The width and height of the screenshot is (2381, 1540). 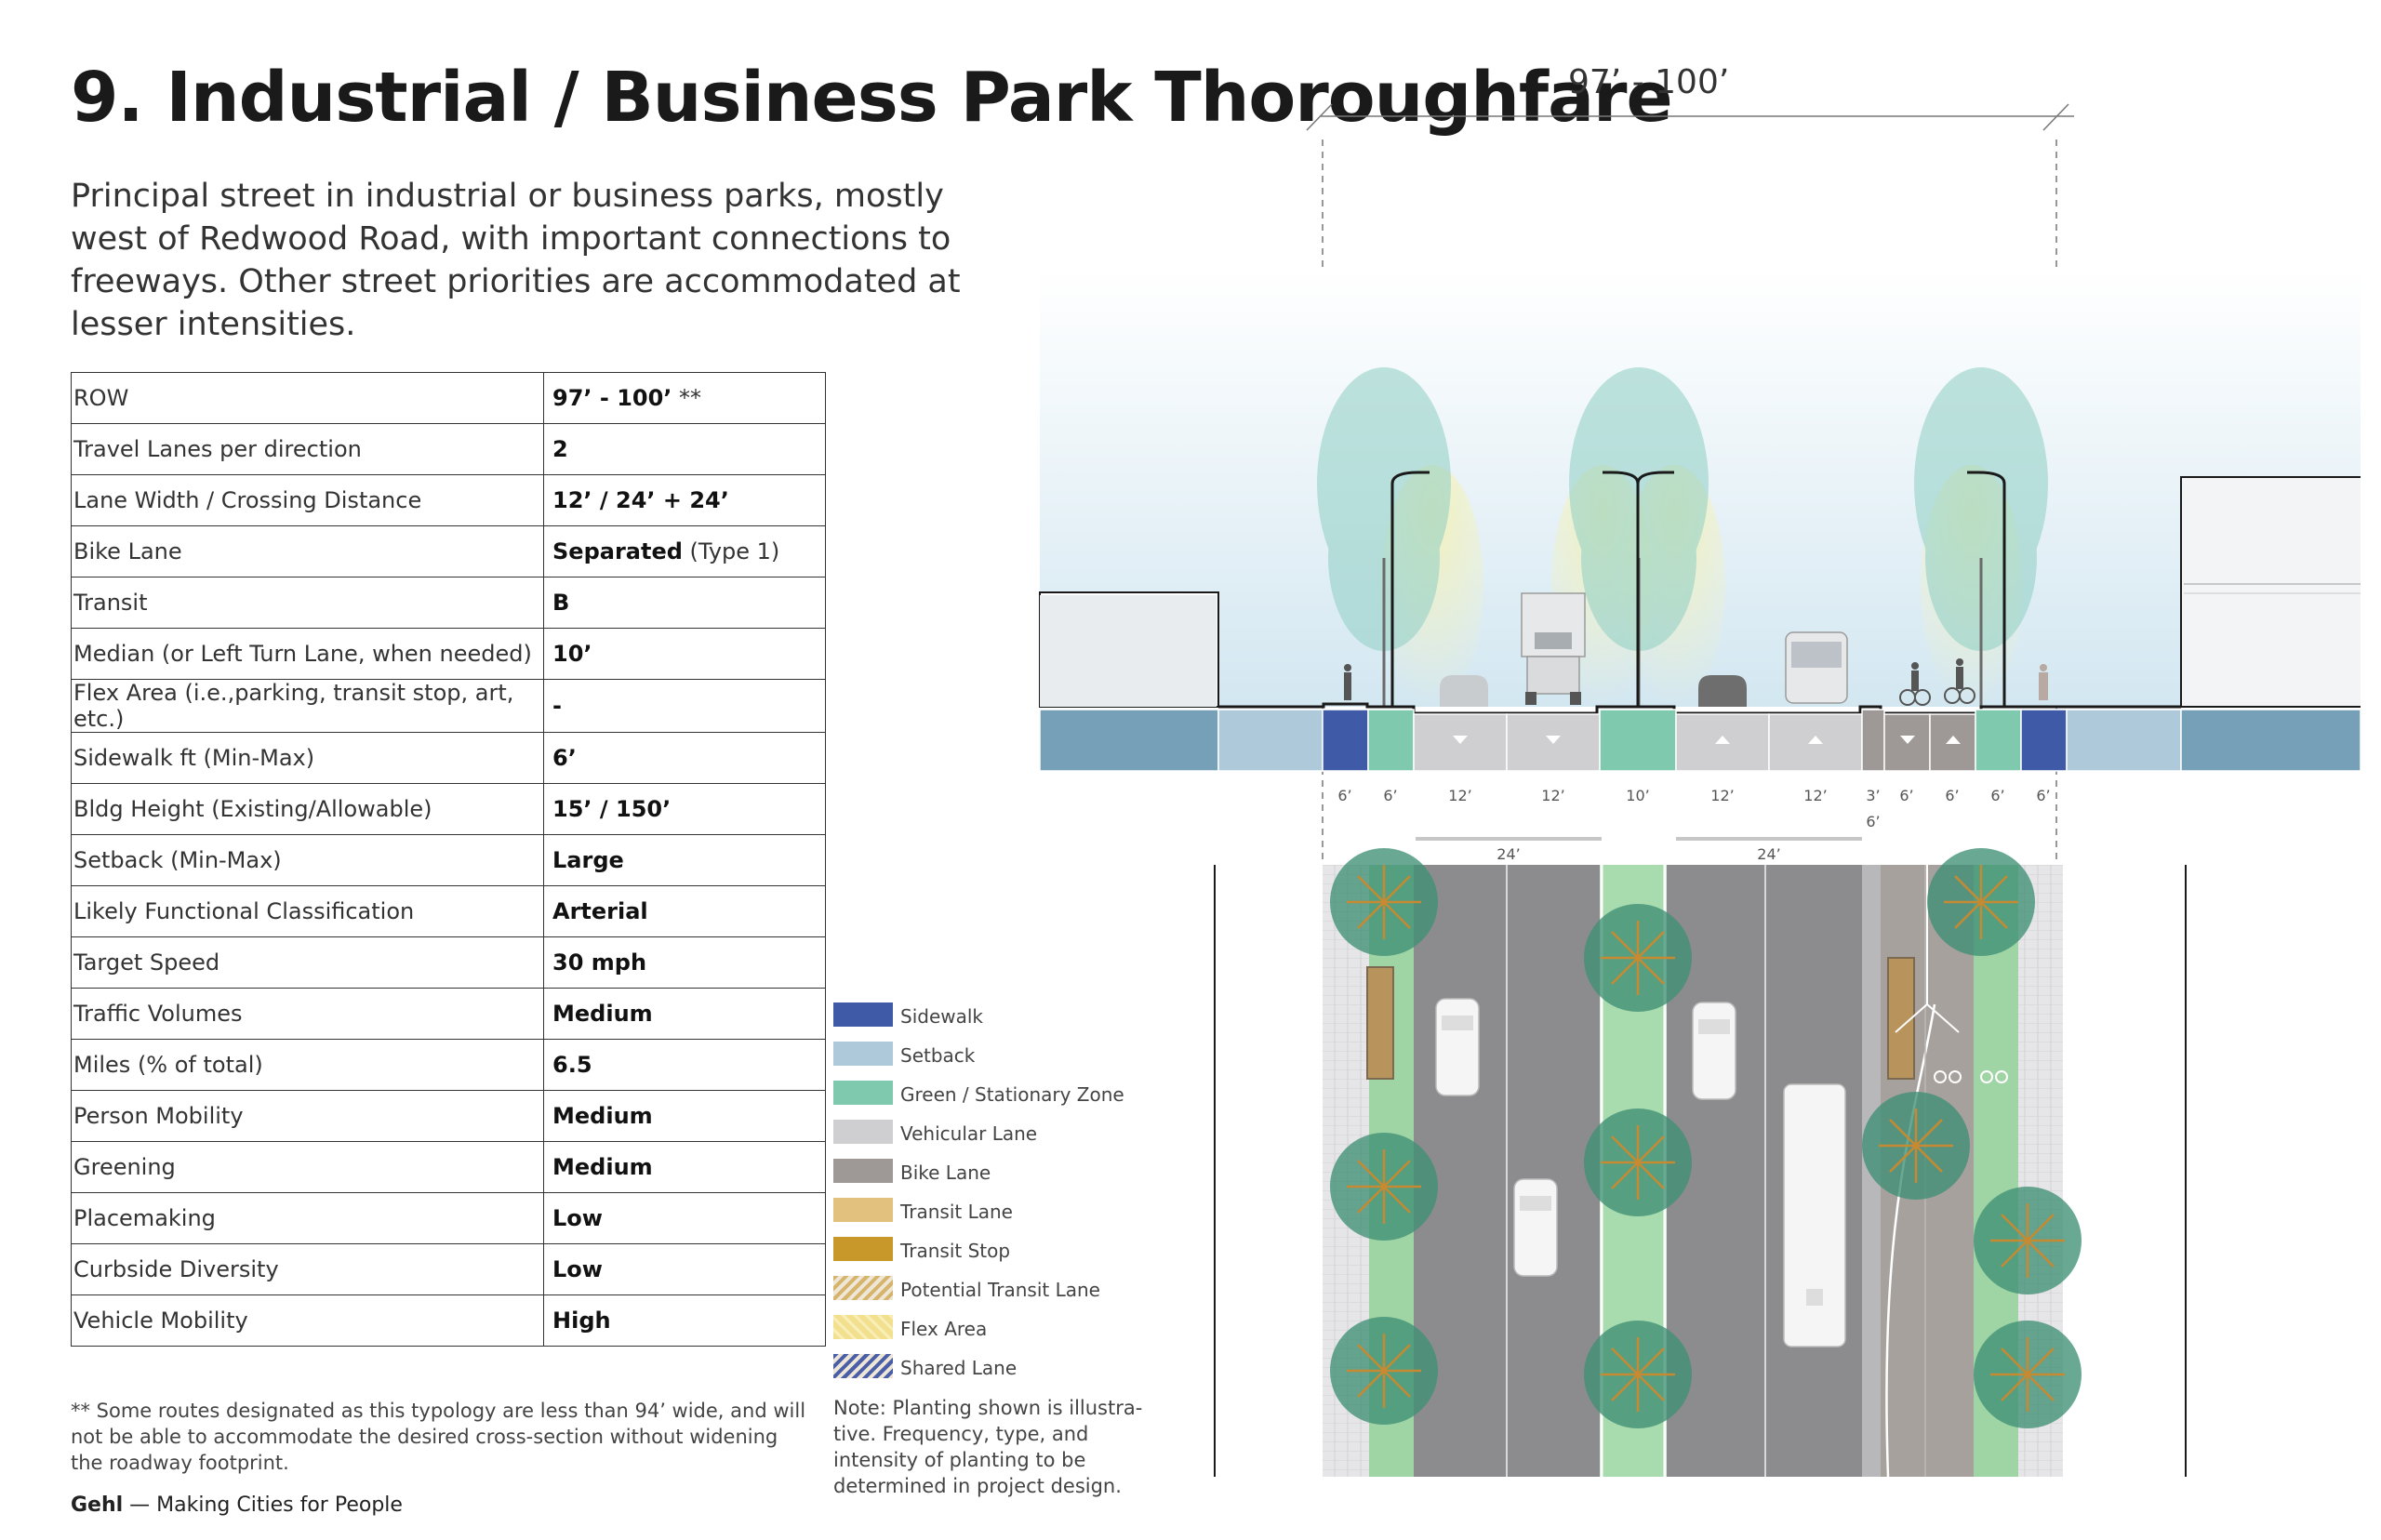 What do you see at coordinates (1873, 795) in the screenshot?
I see `lane-dimension: 3’` at bounding box center [1873, 795].